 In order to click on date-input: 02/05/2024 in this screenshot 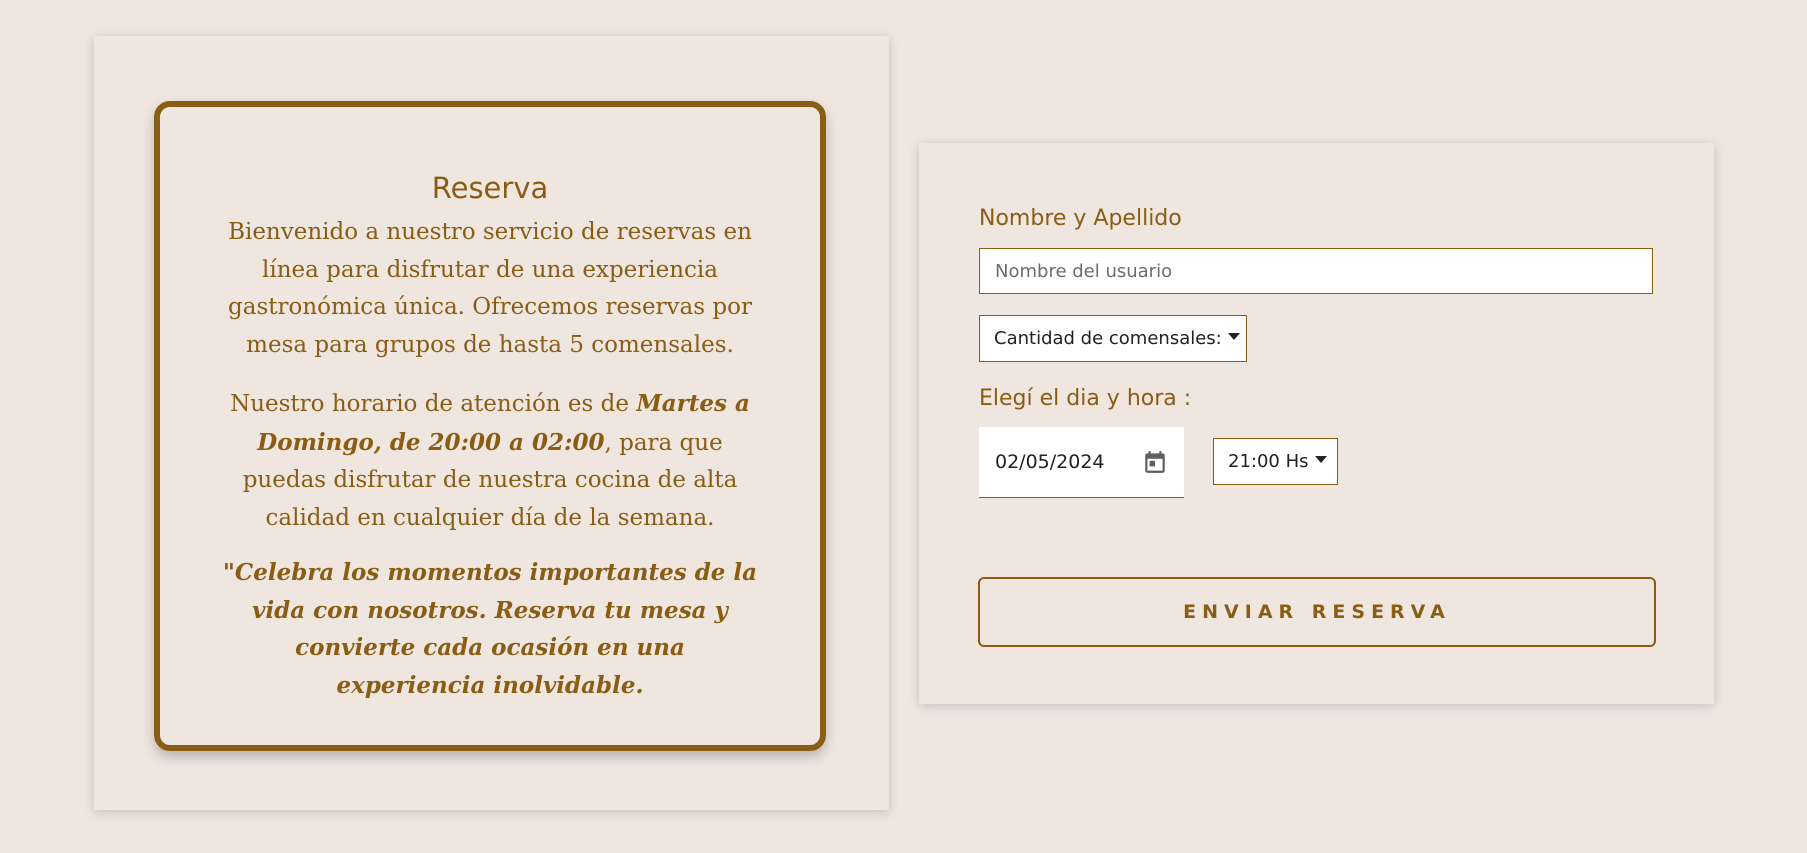, I will do `click(1081, 462)`.